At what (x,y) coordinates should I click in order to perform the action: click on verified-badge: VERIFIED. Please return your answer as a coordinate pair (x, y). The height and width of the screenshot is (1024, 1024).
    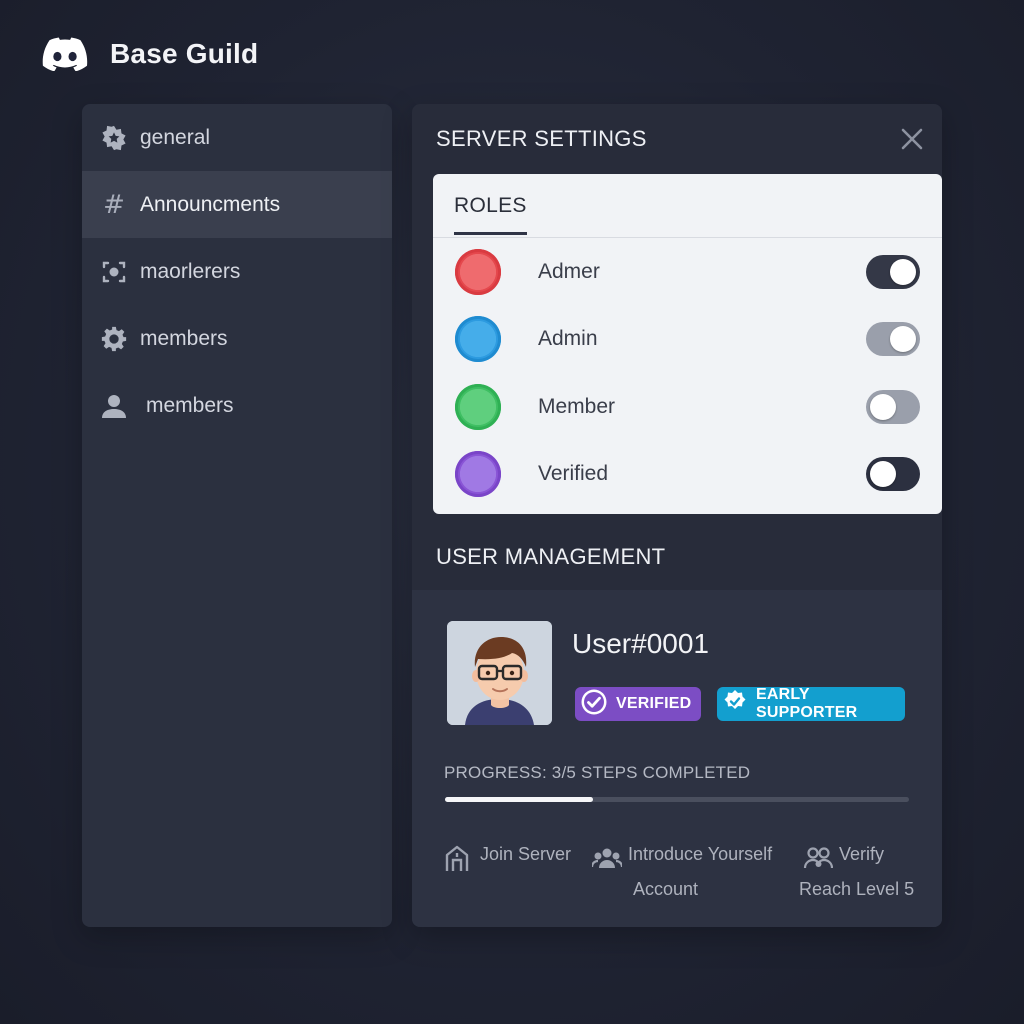
    Looking at the image, I should click on (638, 704).